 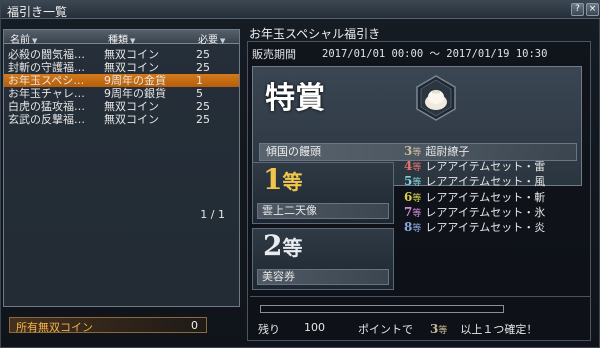 I want to click on list-row: 封斬の守護福… 無双コイン 25, so click(x=121, y=67).